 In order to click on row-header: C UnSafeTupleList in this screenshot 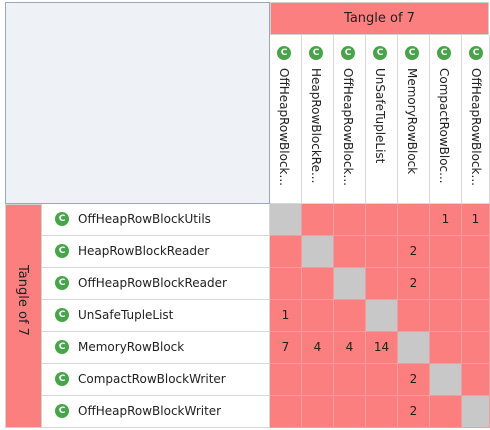, I will do `click(156, 316)`.